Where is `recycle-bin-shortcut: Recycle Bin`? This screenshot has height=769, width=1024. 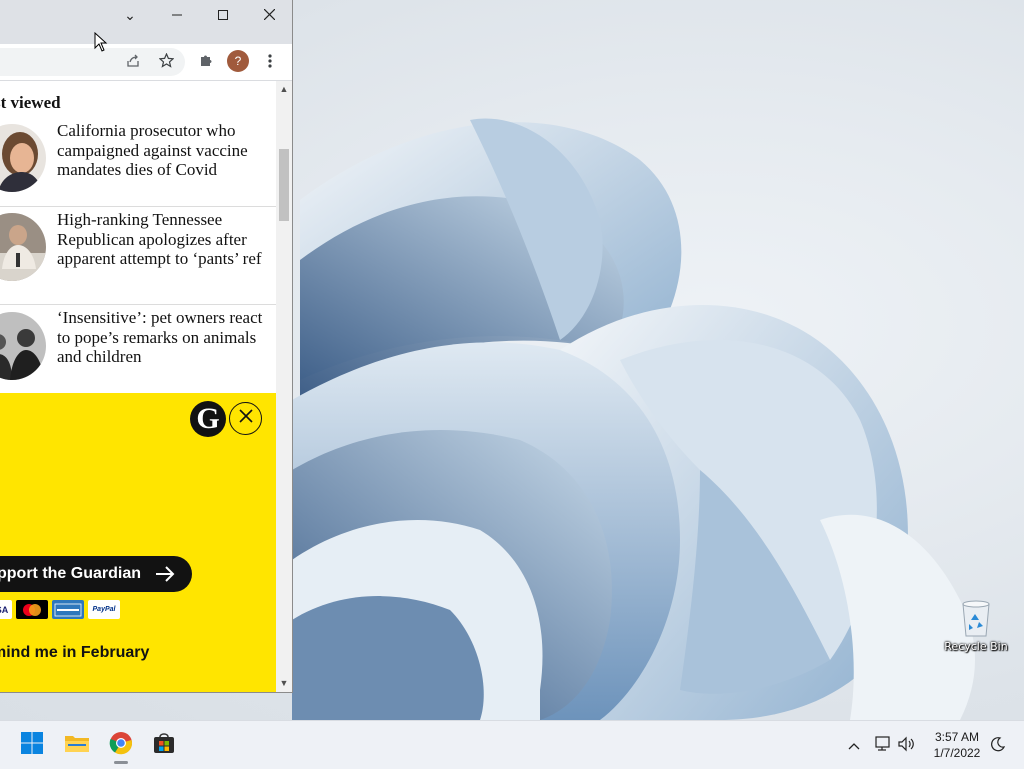 recycle-bin-shortcut: Recycle Bin is located at coordinates (976, 630).